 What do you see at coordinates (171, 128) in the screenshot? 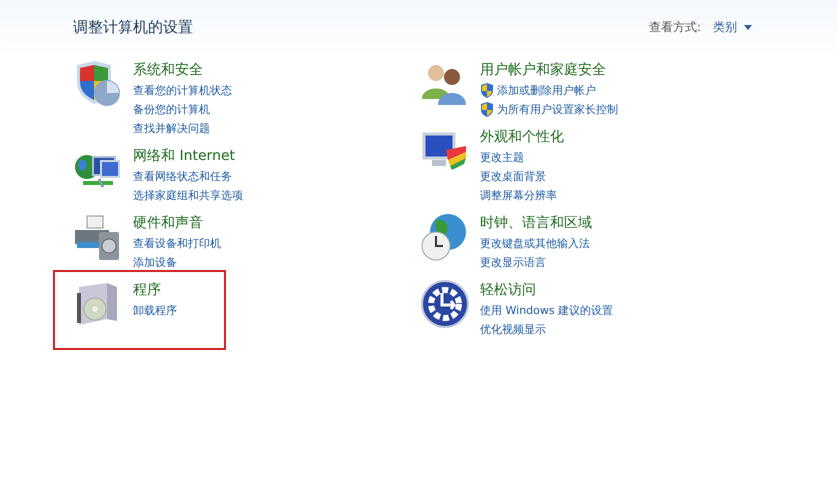
I see `task-link: 查找并解决问题` at bounding box center [171, 128].